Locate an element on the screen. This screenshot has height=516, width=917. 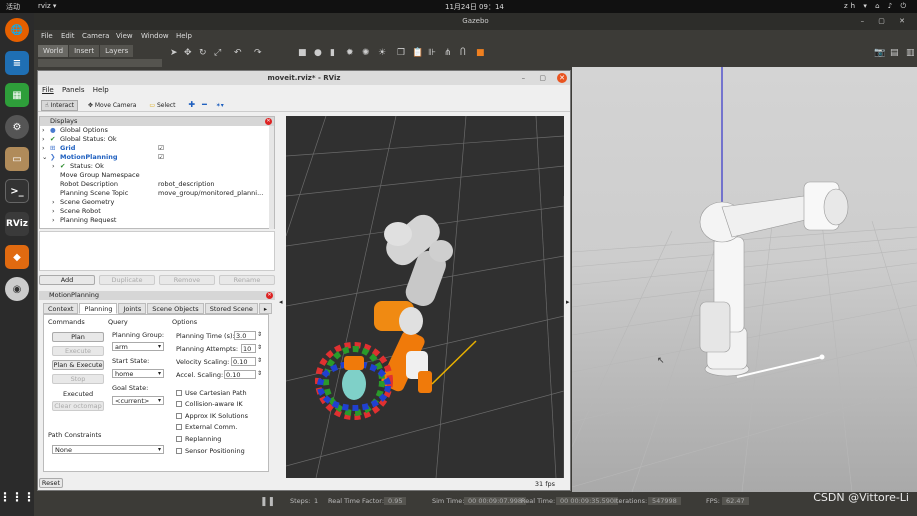
remove-display-button: Remove is located at coordinates (187, 280).